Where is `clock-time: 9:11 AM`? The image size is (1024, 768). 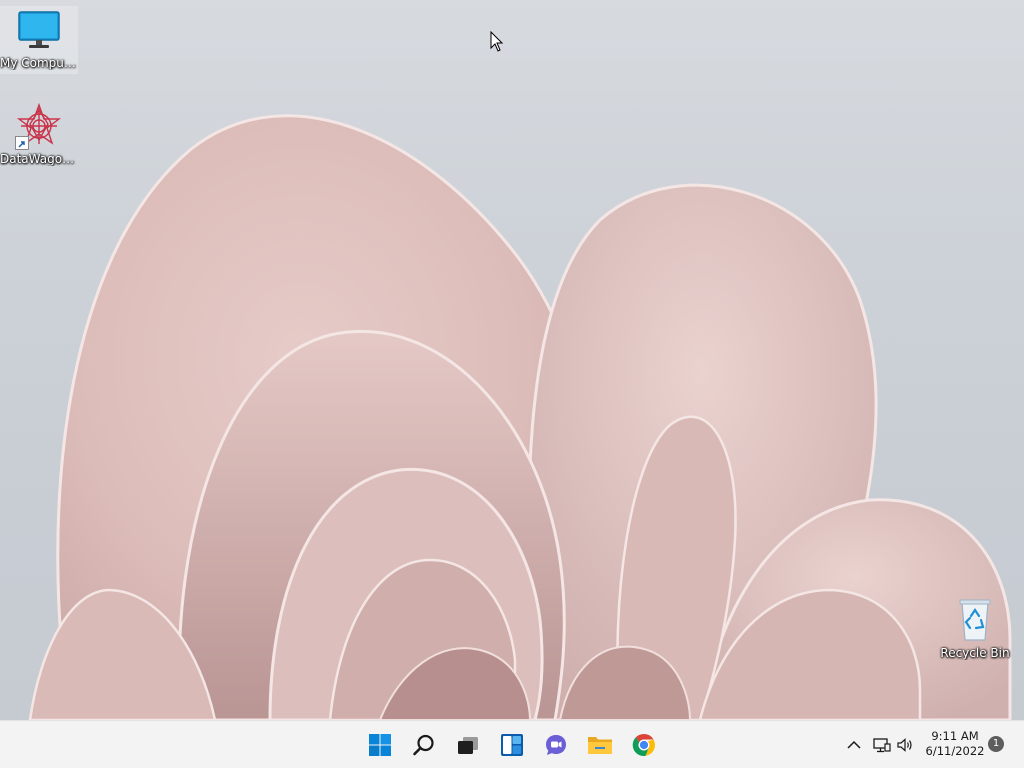
clock-time: 9:11 AM is located at coordinates (955, 736).